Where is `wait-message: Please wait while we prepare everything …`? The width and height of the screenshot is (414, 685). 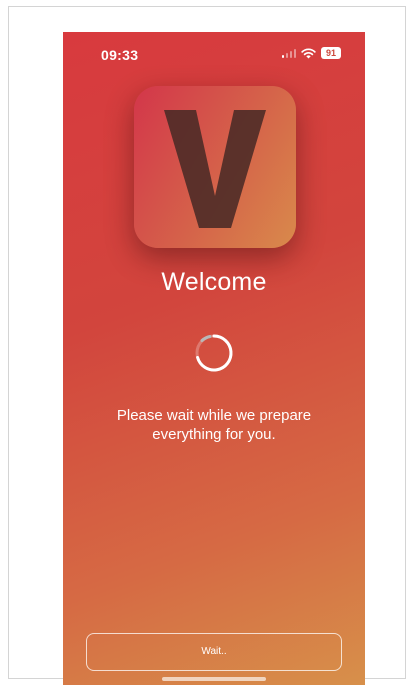 wait-message: Please wait while we prepare everything … is located at coordinates (214, 425).